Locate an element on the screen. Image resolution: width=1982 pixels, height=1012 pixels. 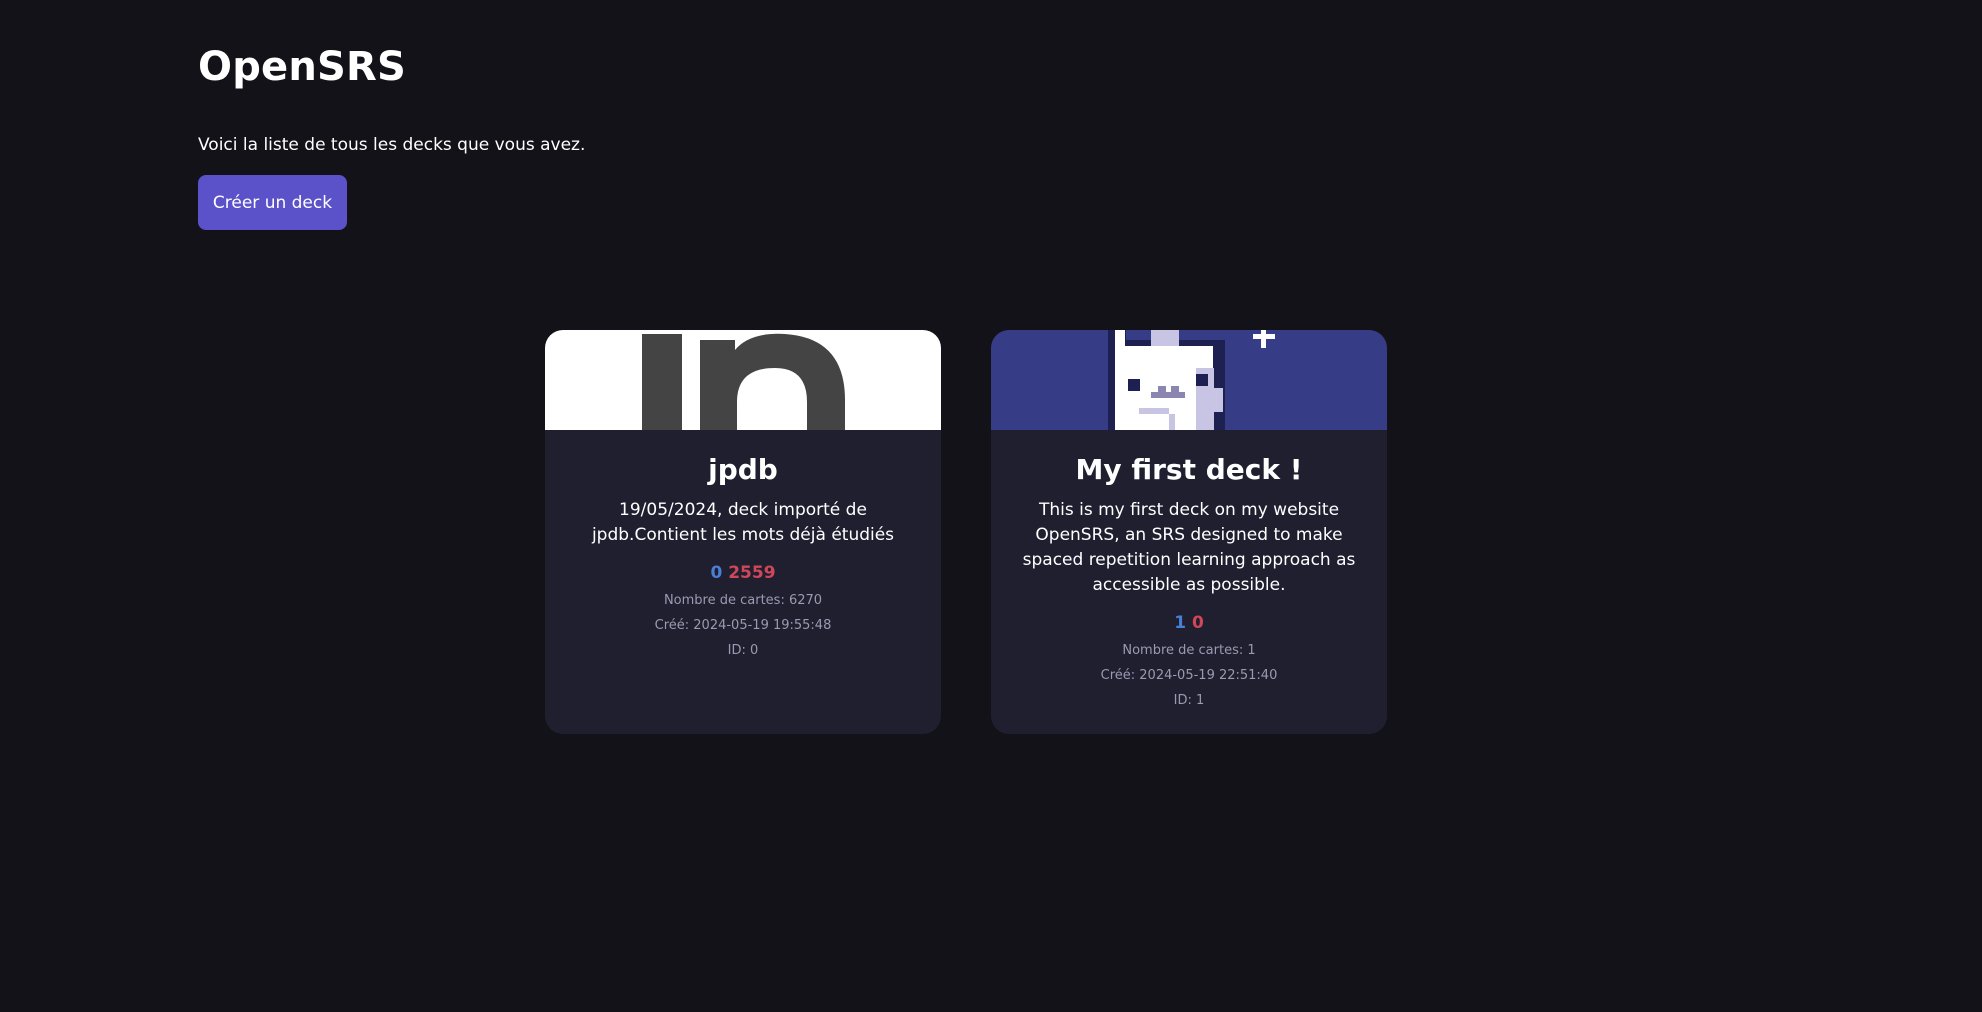
due-cards-count: 0 is located at coordinates (1197, 623).